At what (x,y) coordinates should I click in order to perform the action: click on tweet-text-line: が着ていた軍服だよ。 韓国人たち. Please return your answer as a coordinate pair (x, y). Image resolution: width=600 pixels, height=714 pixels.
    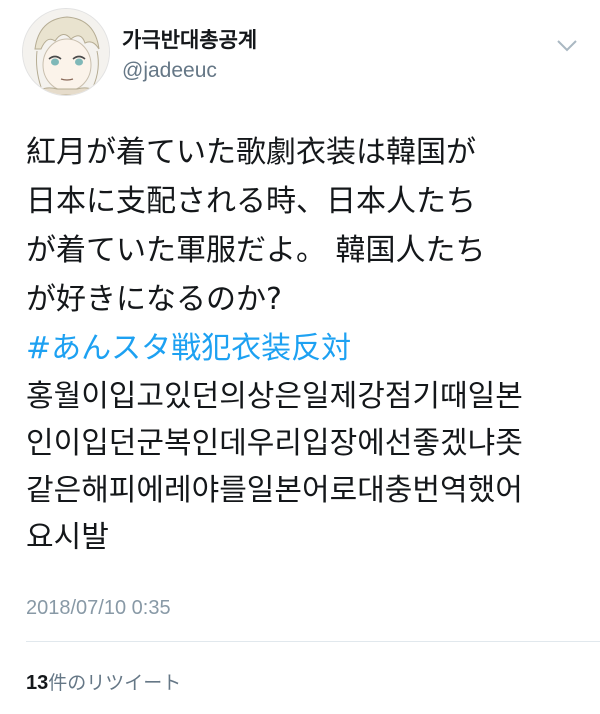
    Looking at the image, I should click on (256, 250).